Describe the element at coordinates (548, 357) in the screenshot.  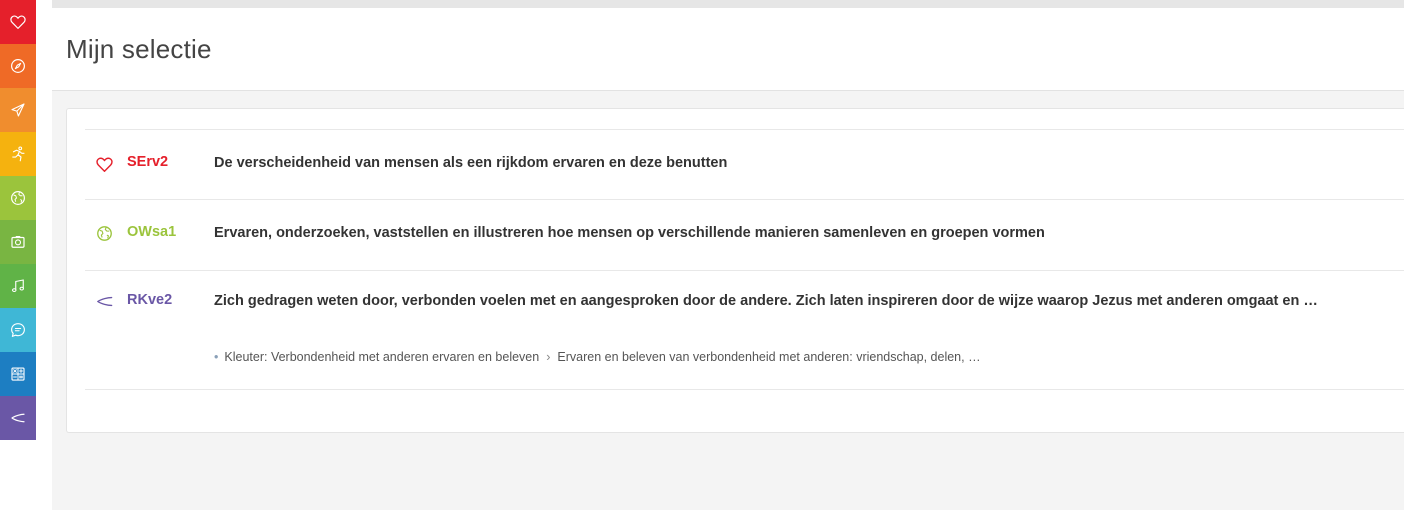
I see `chevron-right-icon: ›` at that location.